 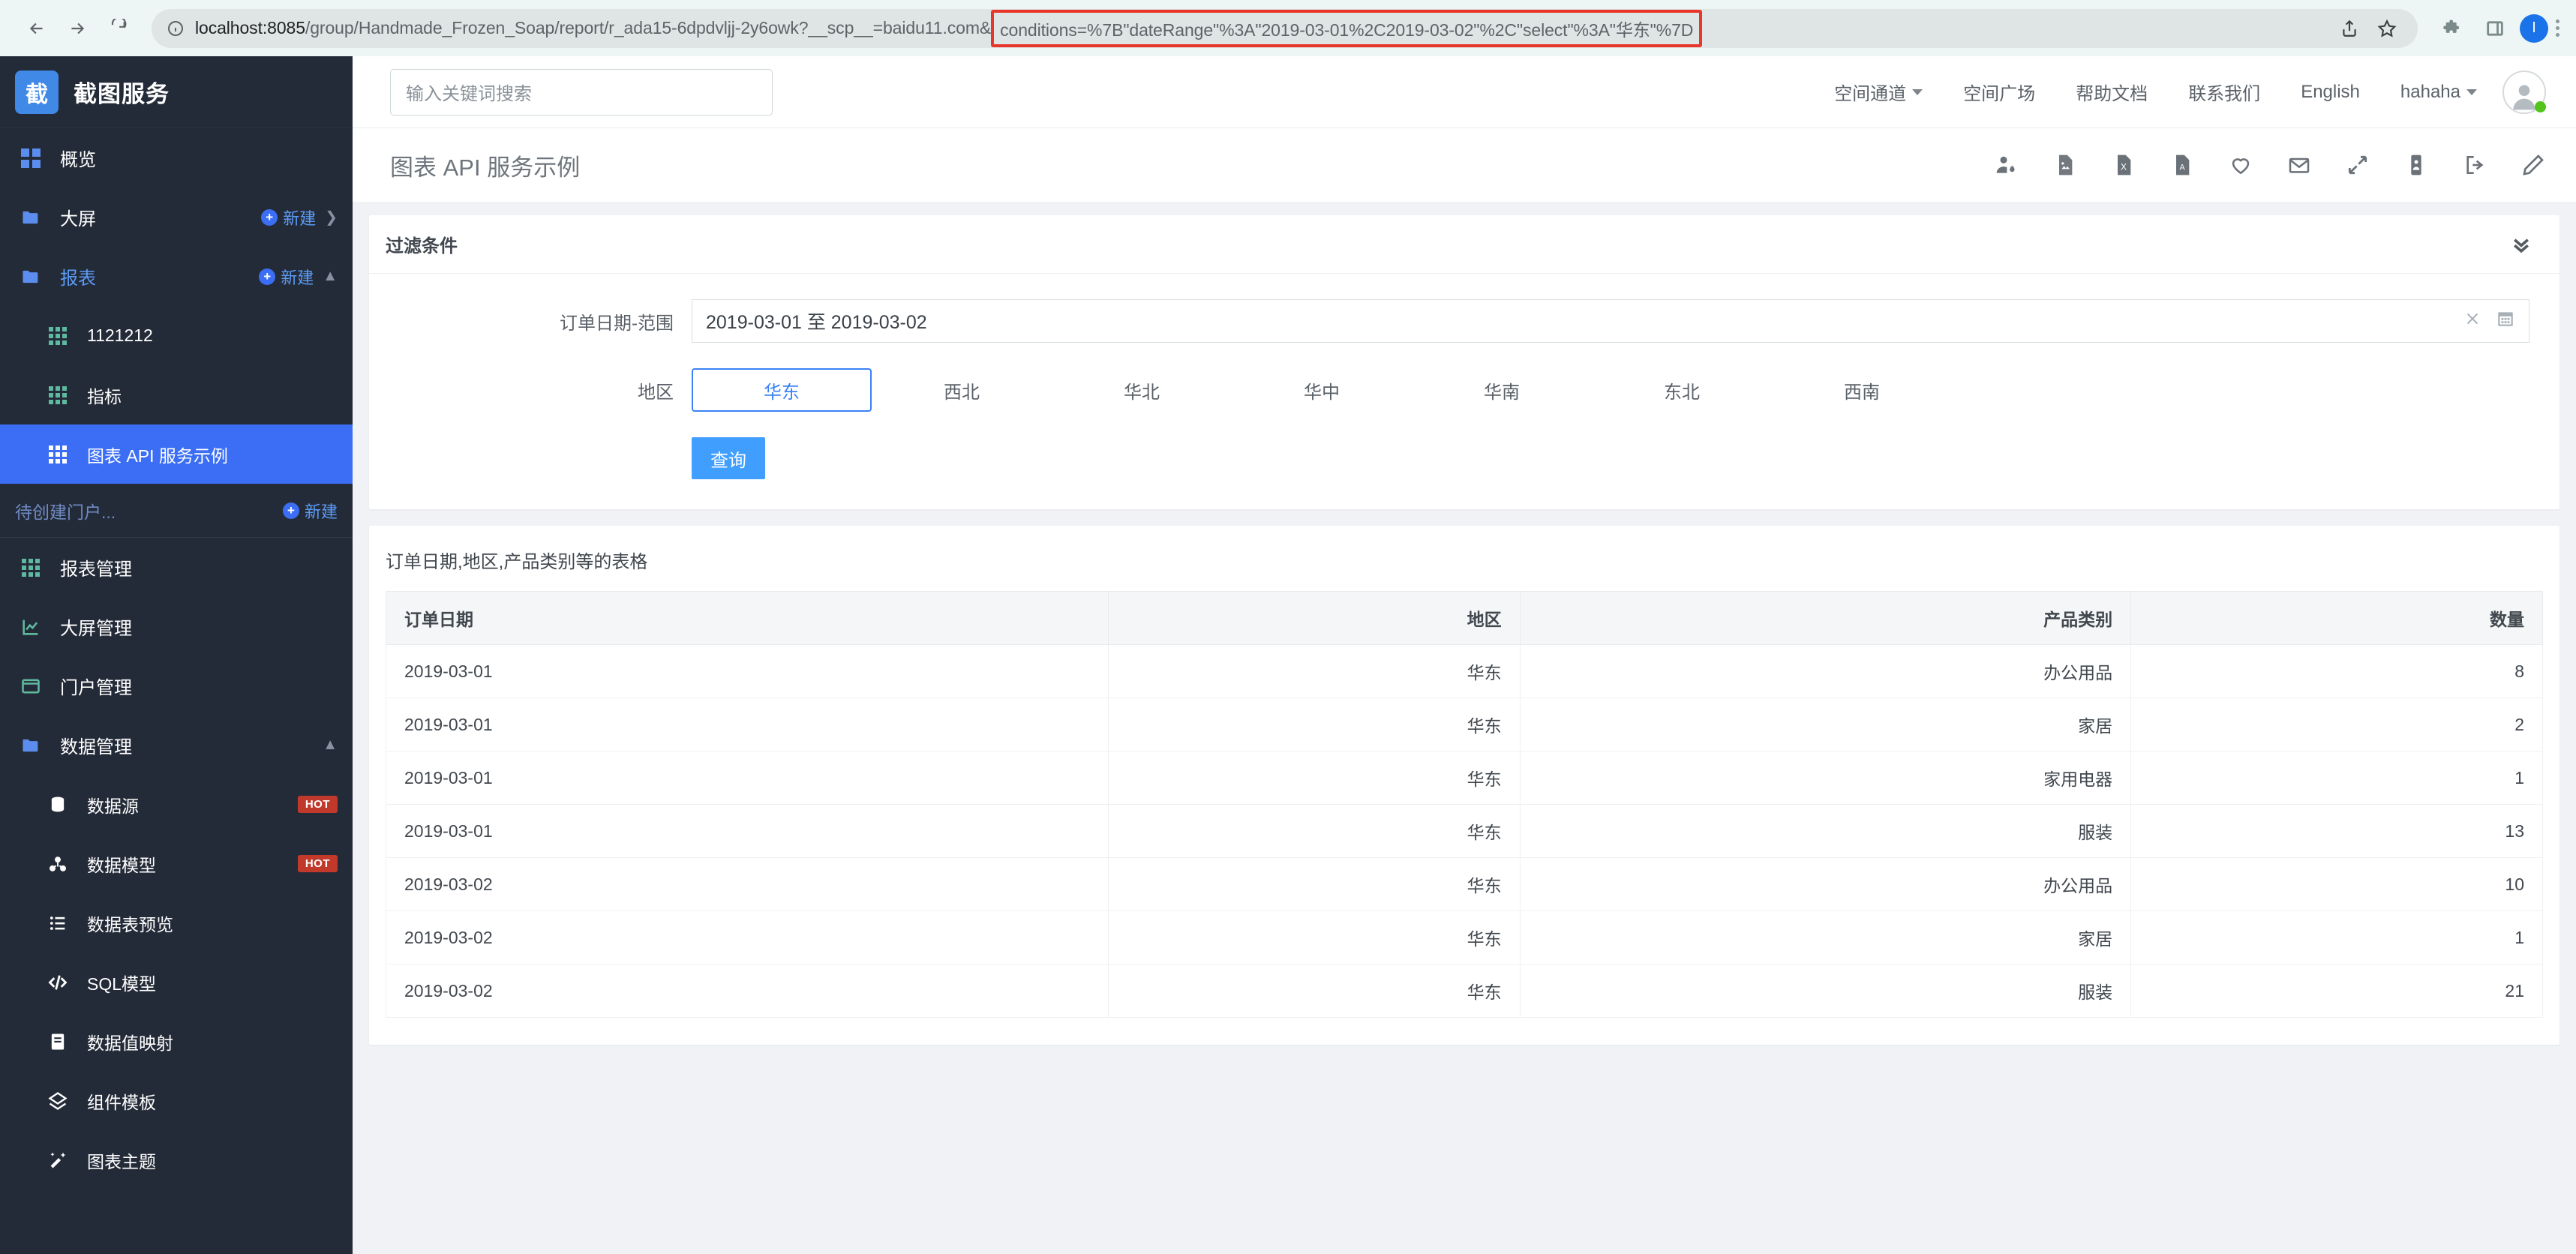 I want to click on table-row: 2019-03-02 华东 家居 1, so click(x=1464, y=937).